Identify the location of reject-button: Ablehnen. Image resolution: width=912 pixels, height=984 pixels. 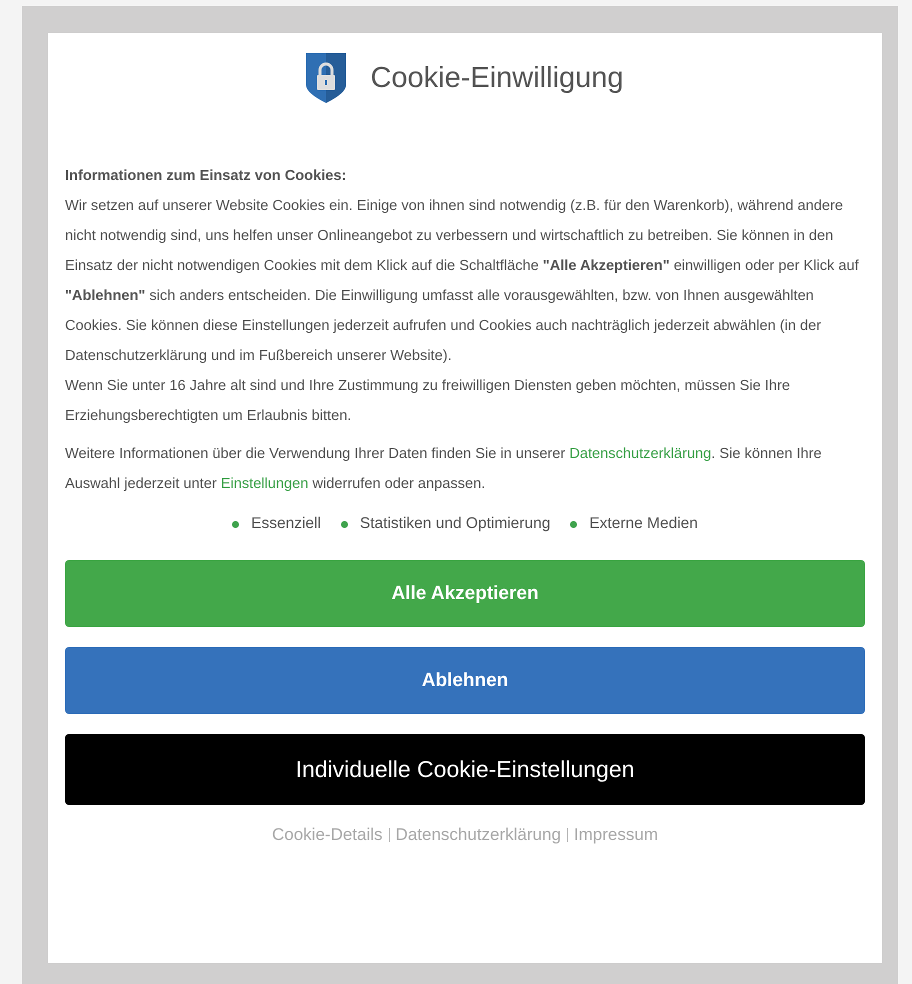
(465, 680).